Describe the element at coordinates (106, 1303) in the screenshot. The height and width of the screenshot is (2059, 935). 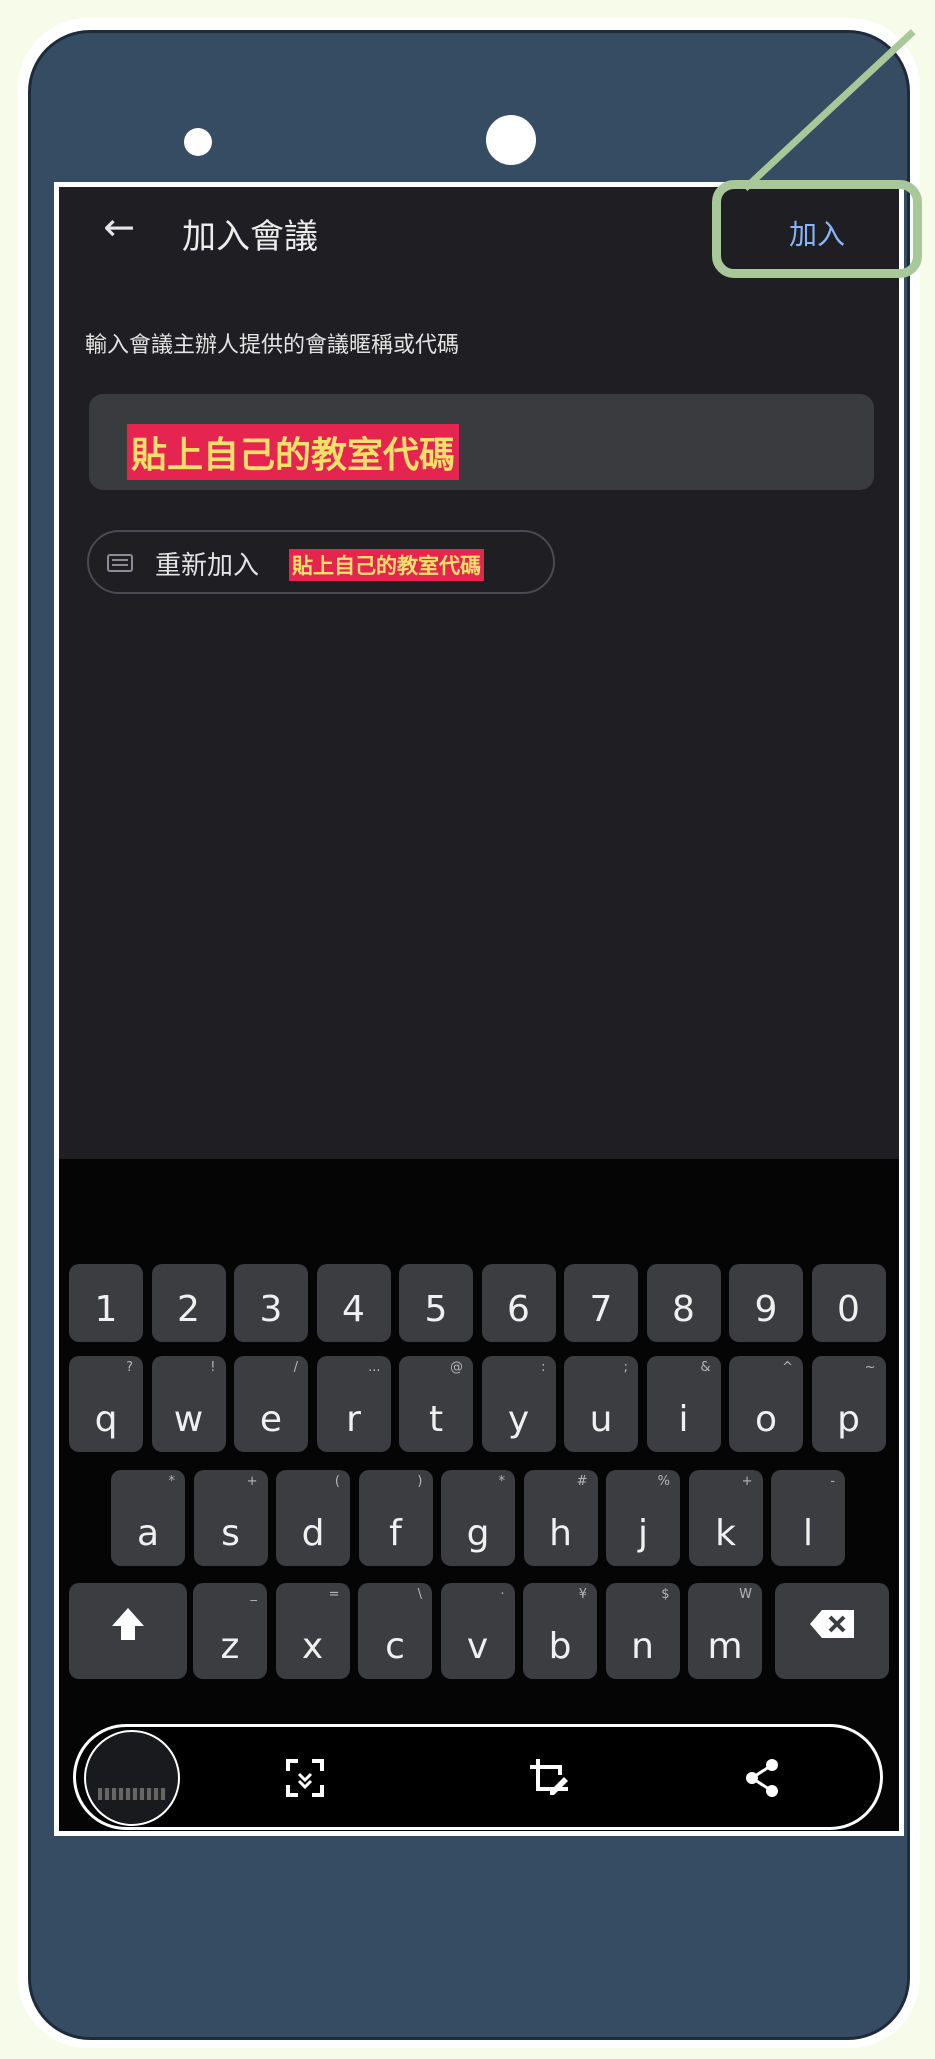
I see `key-1: 1` at that location.